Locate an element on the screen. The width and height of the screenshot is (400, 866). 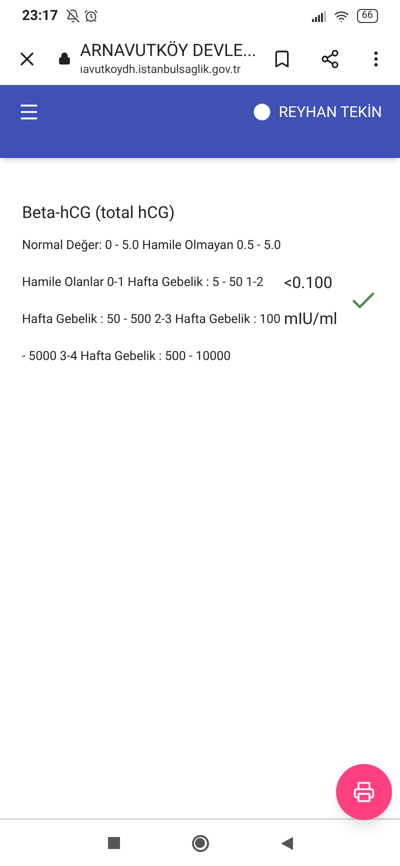
result-value: <0.100 is located at coordinates (309, 283).